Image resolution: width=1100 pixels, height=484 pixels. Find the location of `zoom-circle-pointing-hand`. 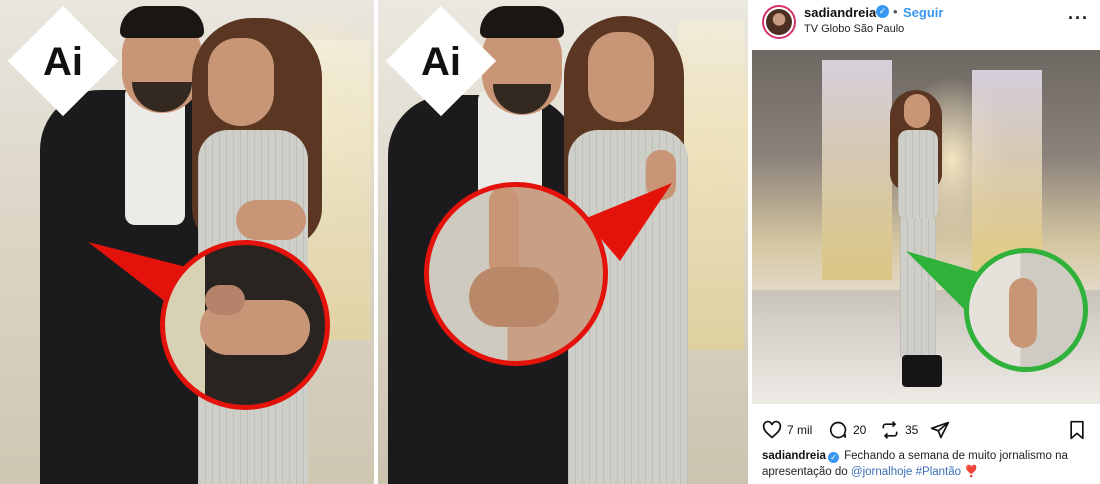

zoom-circle-pointing-hand is located at coordinates (516, 274).